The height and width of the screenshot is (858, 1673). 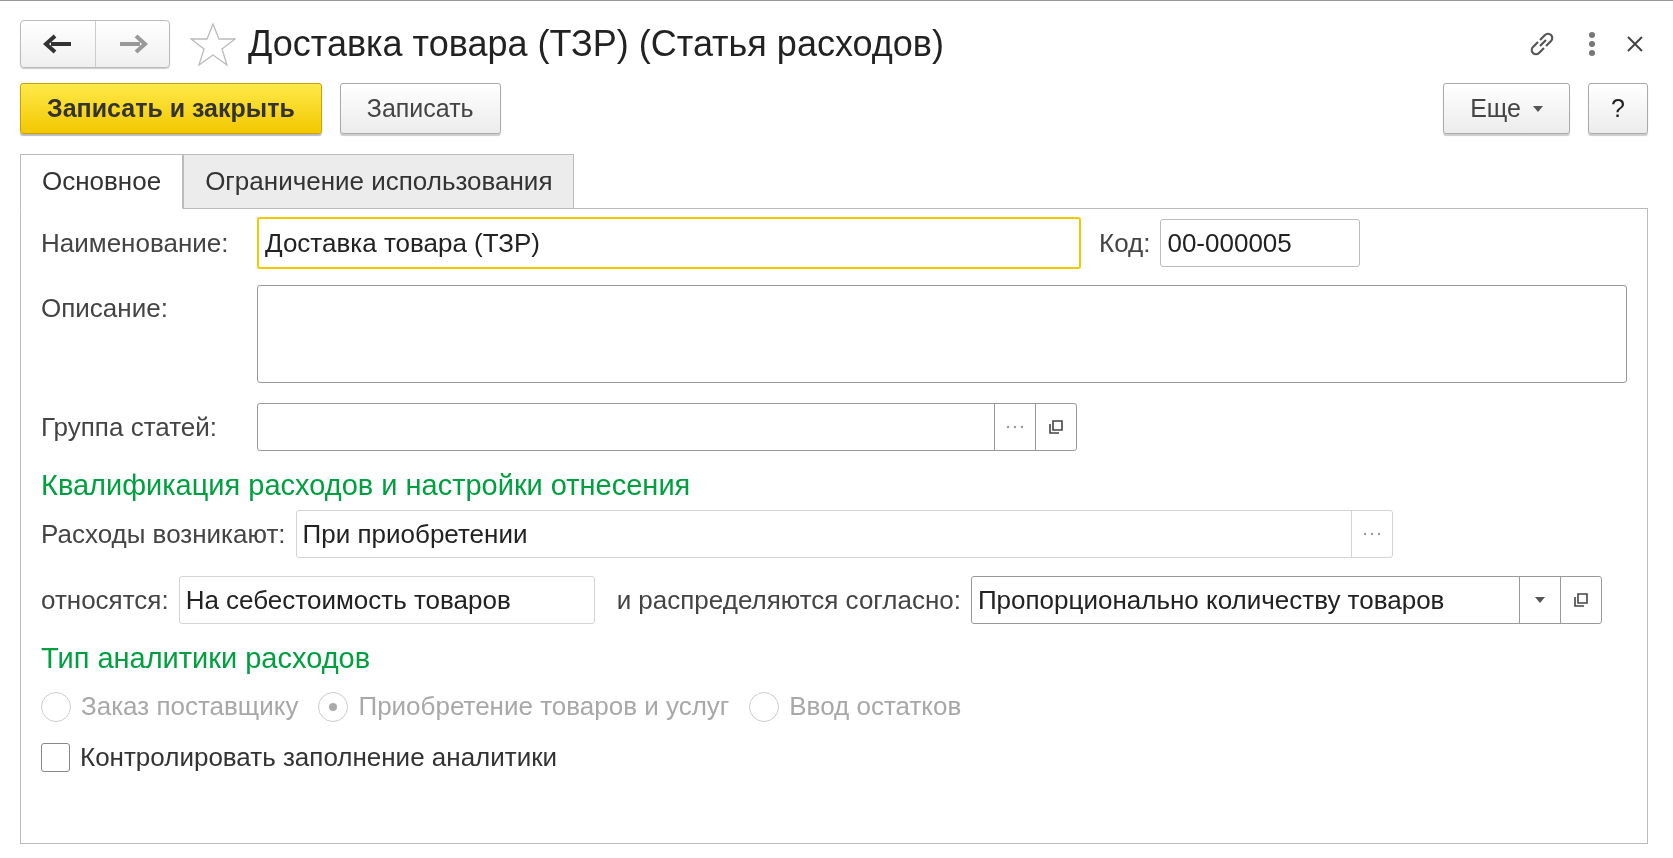 I want to click on section-heading: Тип аналитики расходов, so click(x=206, y=658).